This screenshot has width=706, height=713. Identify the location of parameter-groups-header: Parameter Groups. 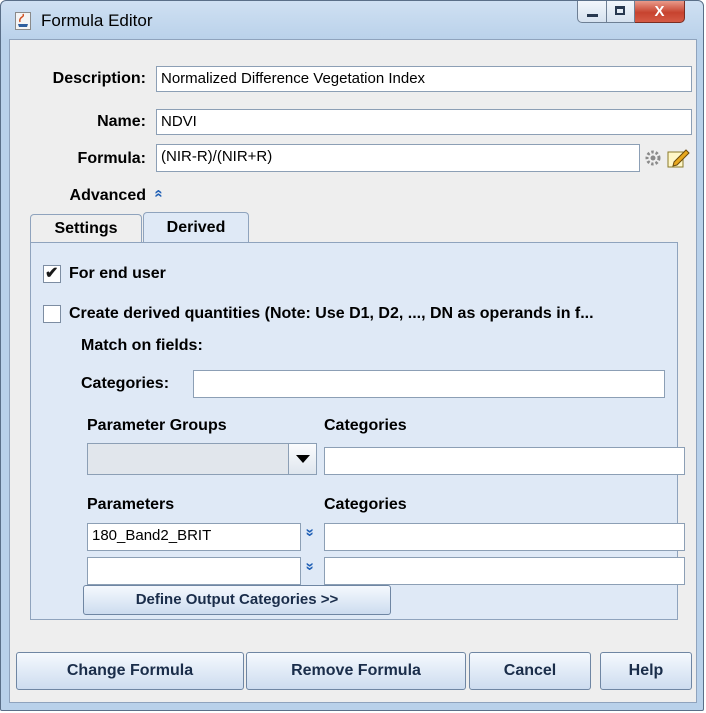
(157, 425).